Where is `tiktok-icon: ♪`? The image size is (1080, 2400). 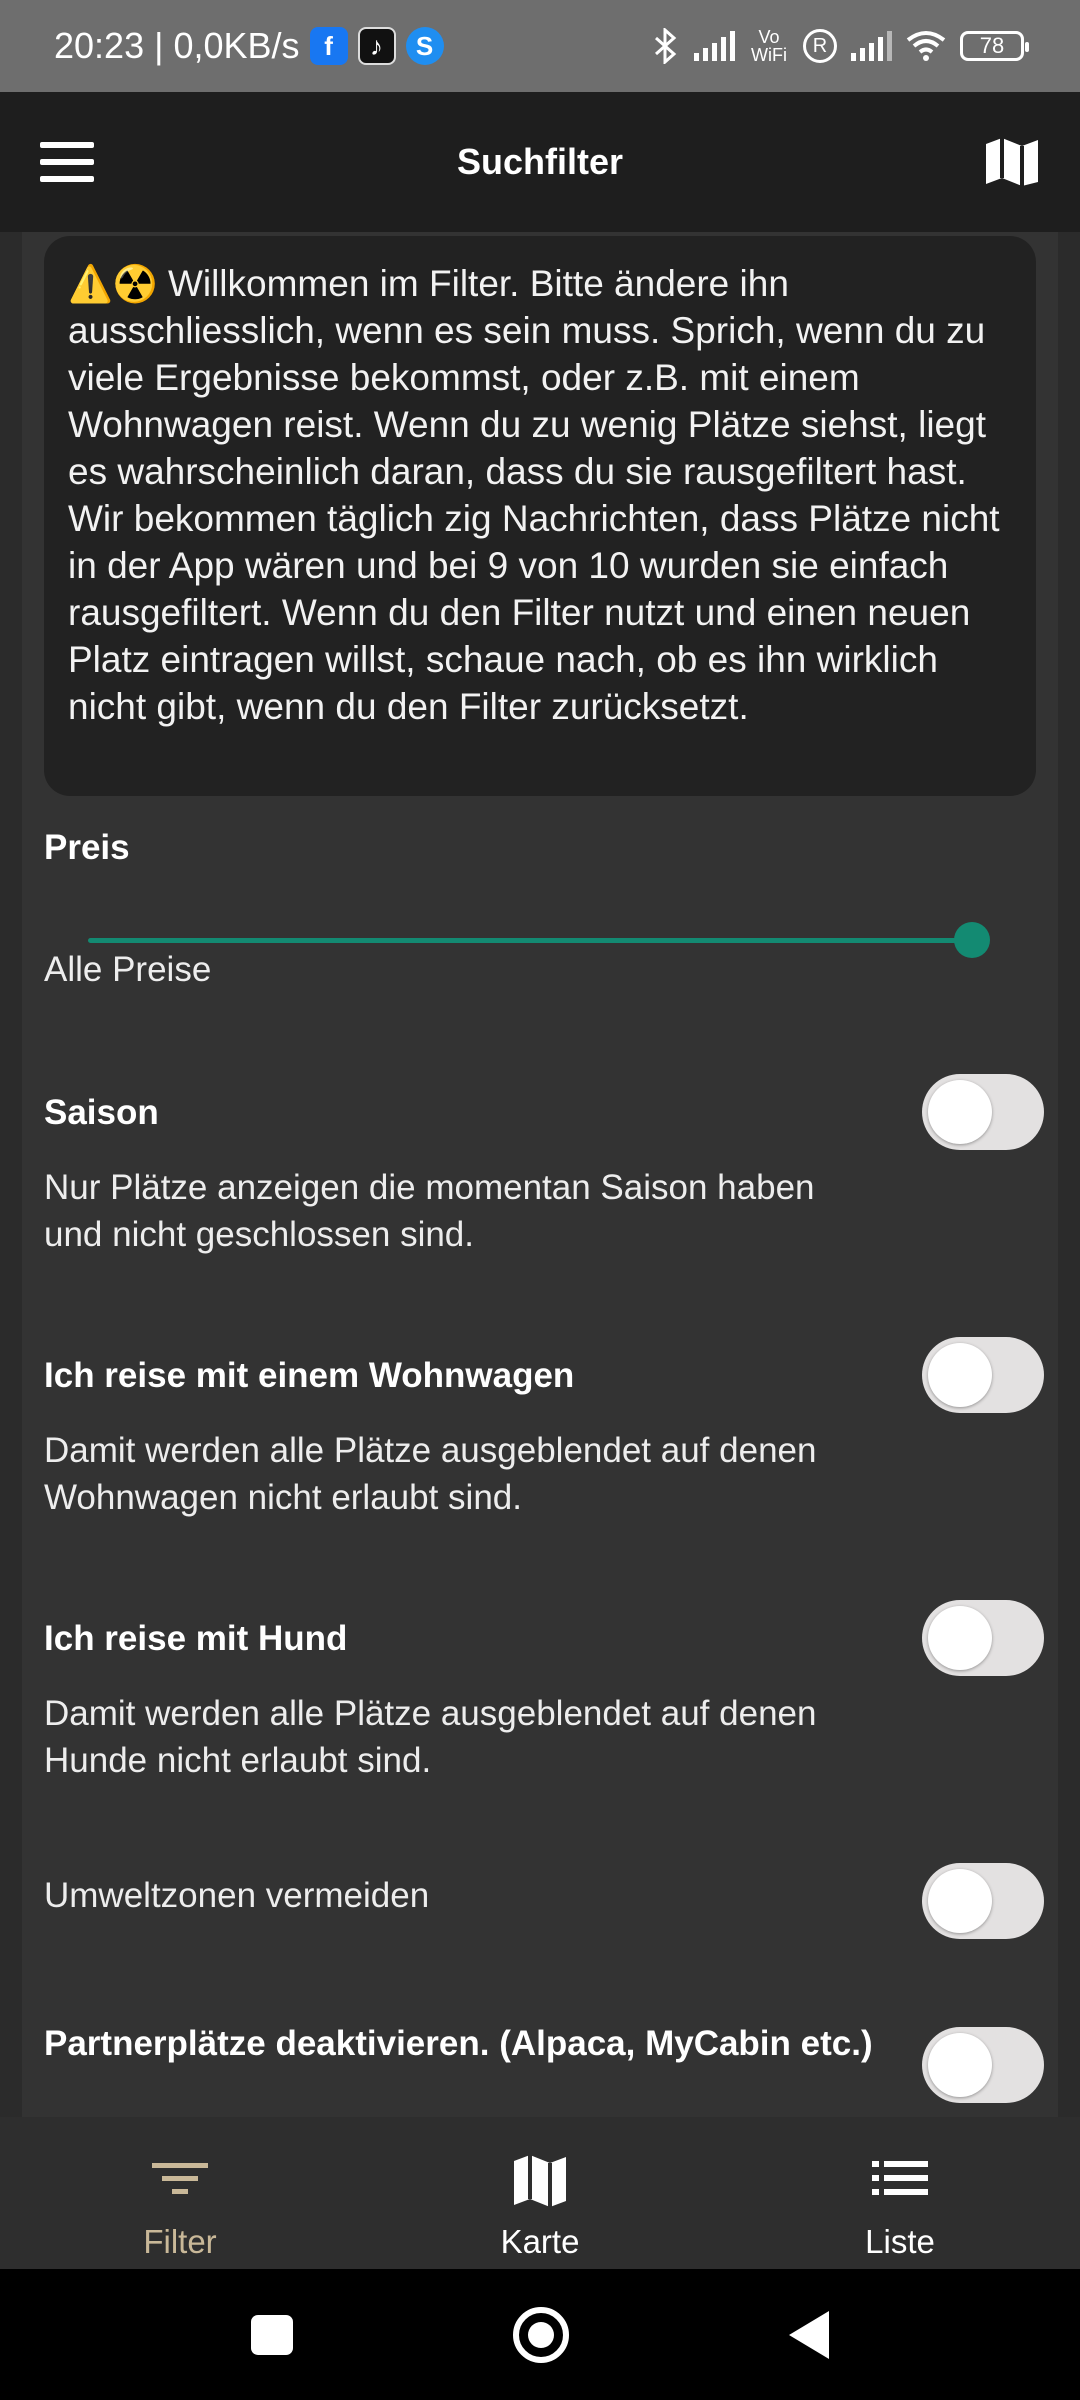
tiktok-icon: ♪ is located at coordinates (376, 46).